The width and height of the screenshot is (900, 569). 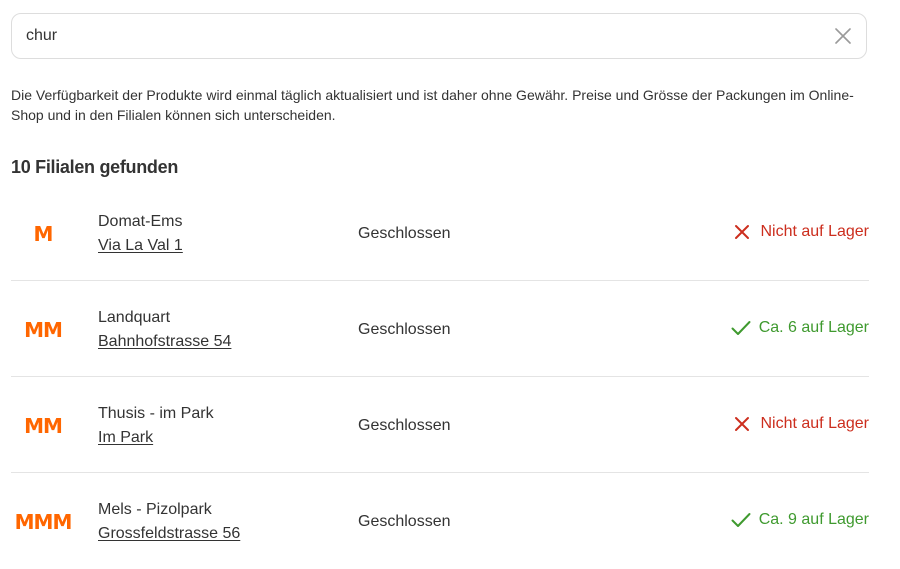 What do you see at coordinates (813, 327) in the screenshot?
I see `stock-label: Ca. 6 auf Lager` at bounding box center [813, 327].